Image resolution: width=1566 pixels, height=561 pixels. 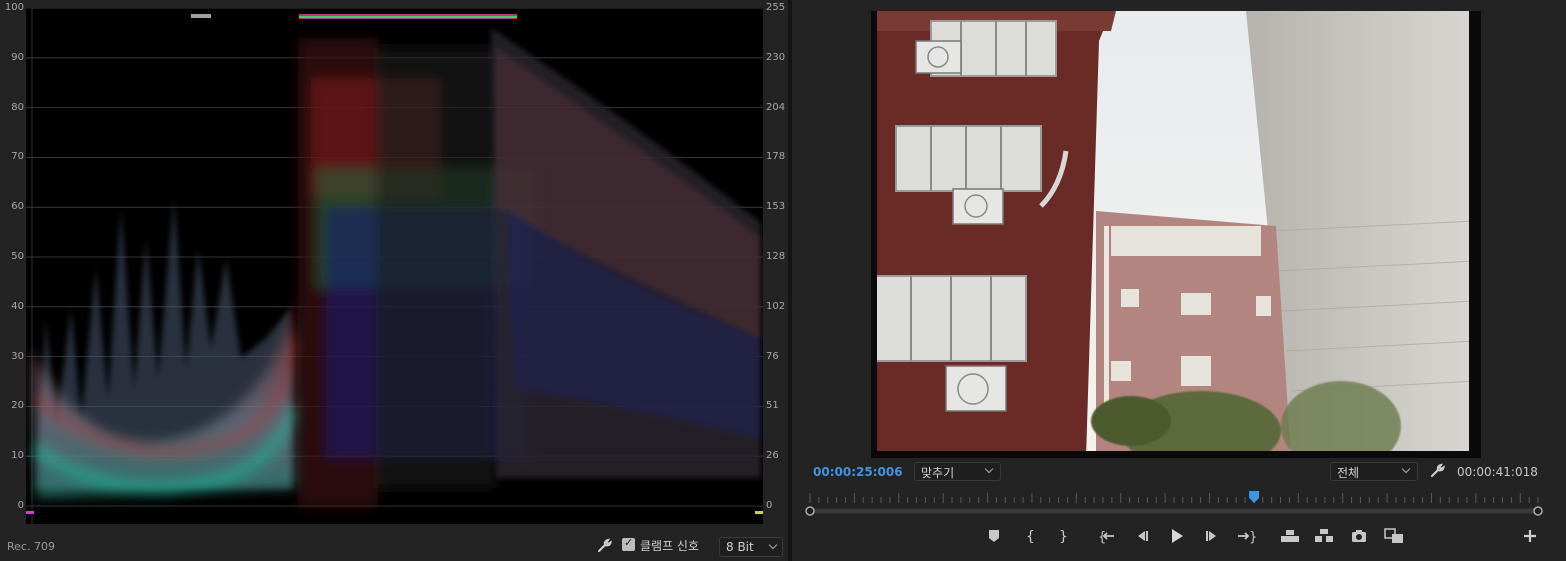 I want to click on play-icon, so click(x=1176, y=536).